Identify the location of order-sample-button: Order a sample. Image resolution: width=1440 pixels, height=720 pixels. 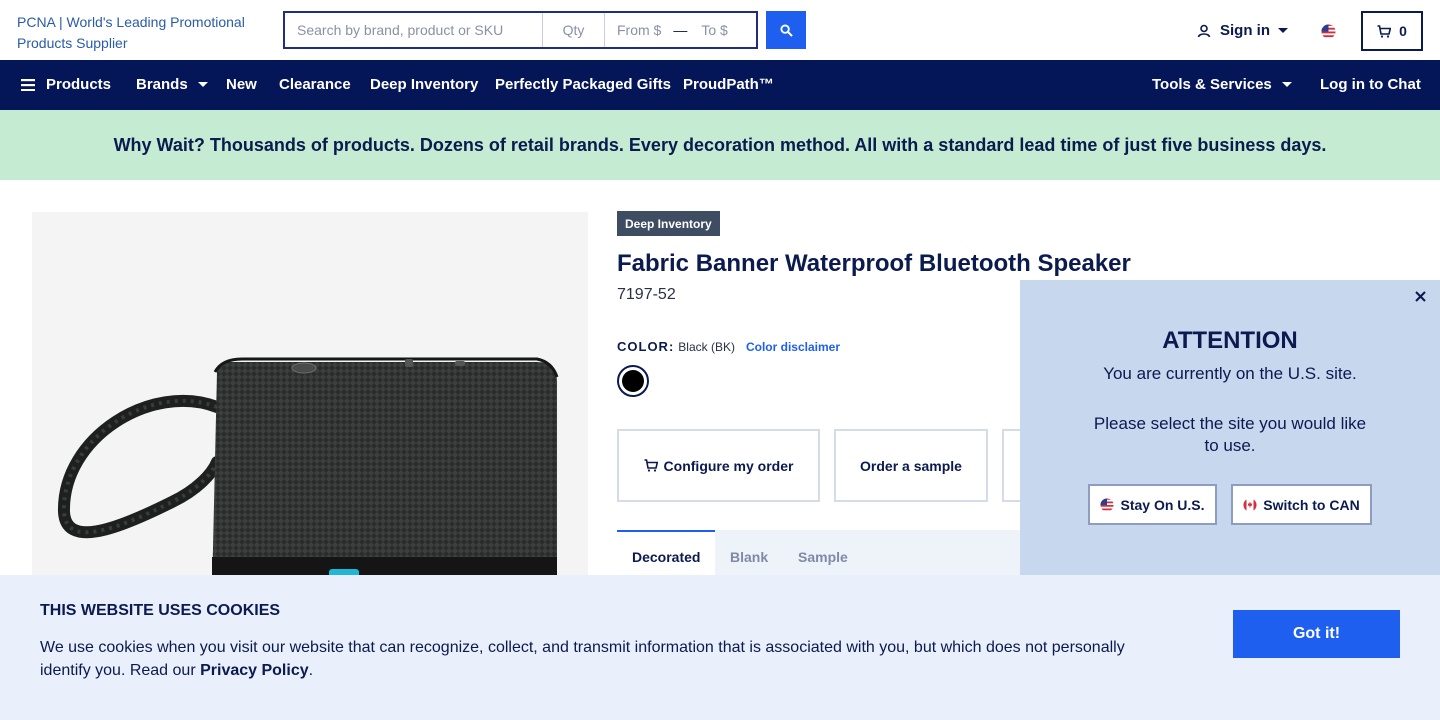
(911, 465).